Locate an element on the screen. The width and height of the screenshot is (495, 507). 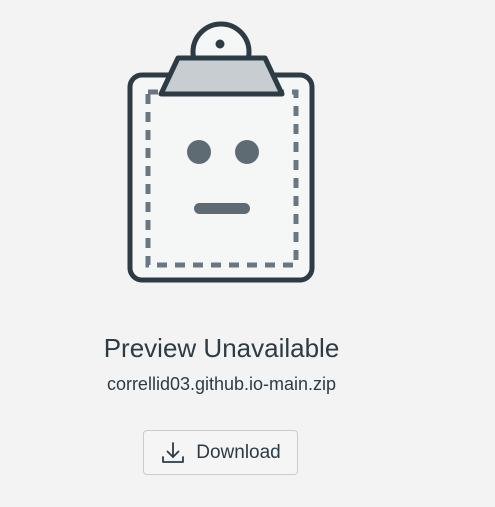
preview-title: Preview Unavailable is located at coordinates (221, 348).